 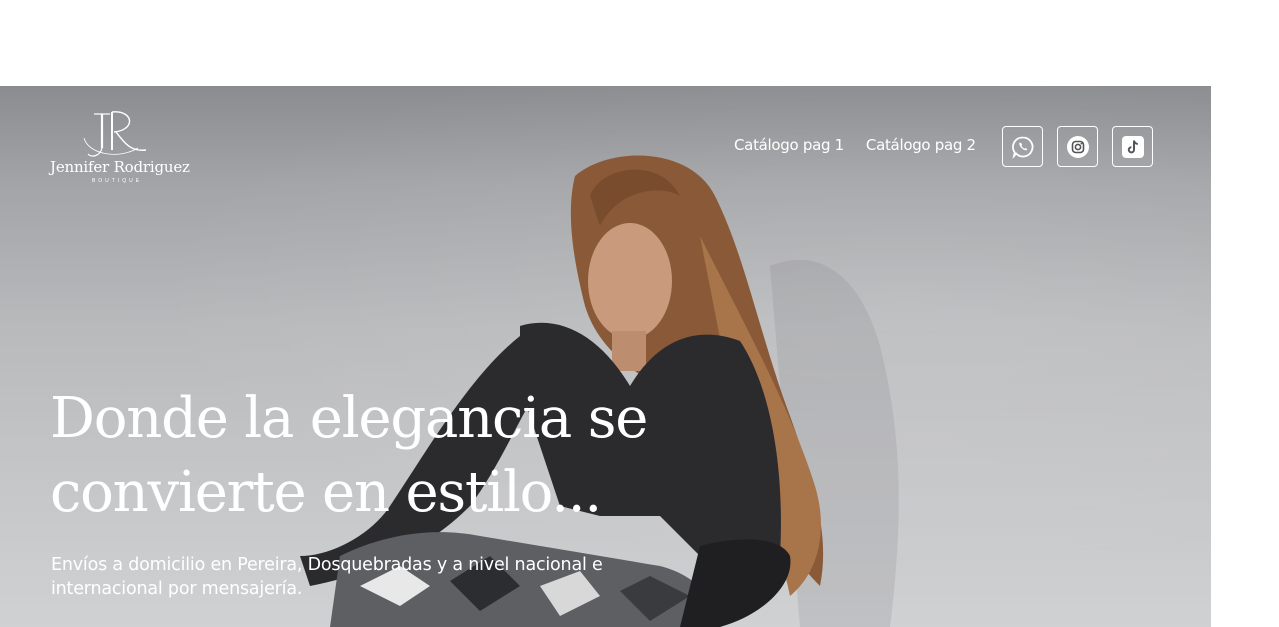 I want to click on nav-link-catalogo-1: Catálogo pag 1, so click(x=789, y=145).